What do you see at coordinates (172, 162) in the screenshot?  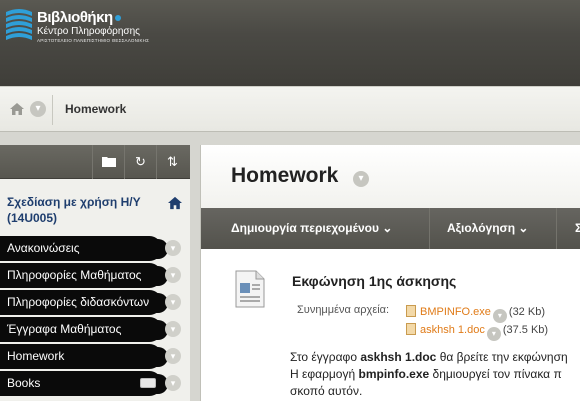 I see `sort-icon: ⇅` at bounding box center [172, 162].